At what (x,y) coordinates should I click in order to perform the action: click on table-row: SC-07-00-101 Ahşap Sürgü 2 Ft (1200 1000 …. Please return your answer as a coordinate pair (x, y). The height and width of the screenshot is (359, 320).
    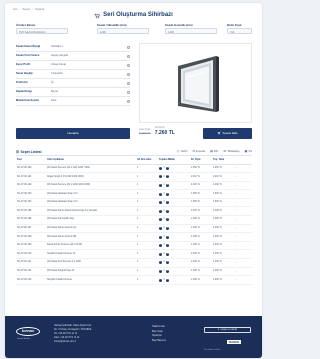
    Looking at the image, I should click on (134, 177).